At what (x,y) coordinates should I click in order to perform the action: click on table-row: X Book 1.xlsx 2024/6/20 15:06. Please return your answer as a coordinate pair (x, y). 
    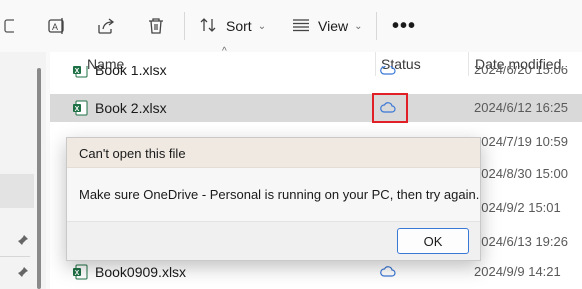
    Looking at the image, I should click on (316, 73).